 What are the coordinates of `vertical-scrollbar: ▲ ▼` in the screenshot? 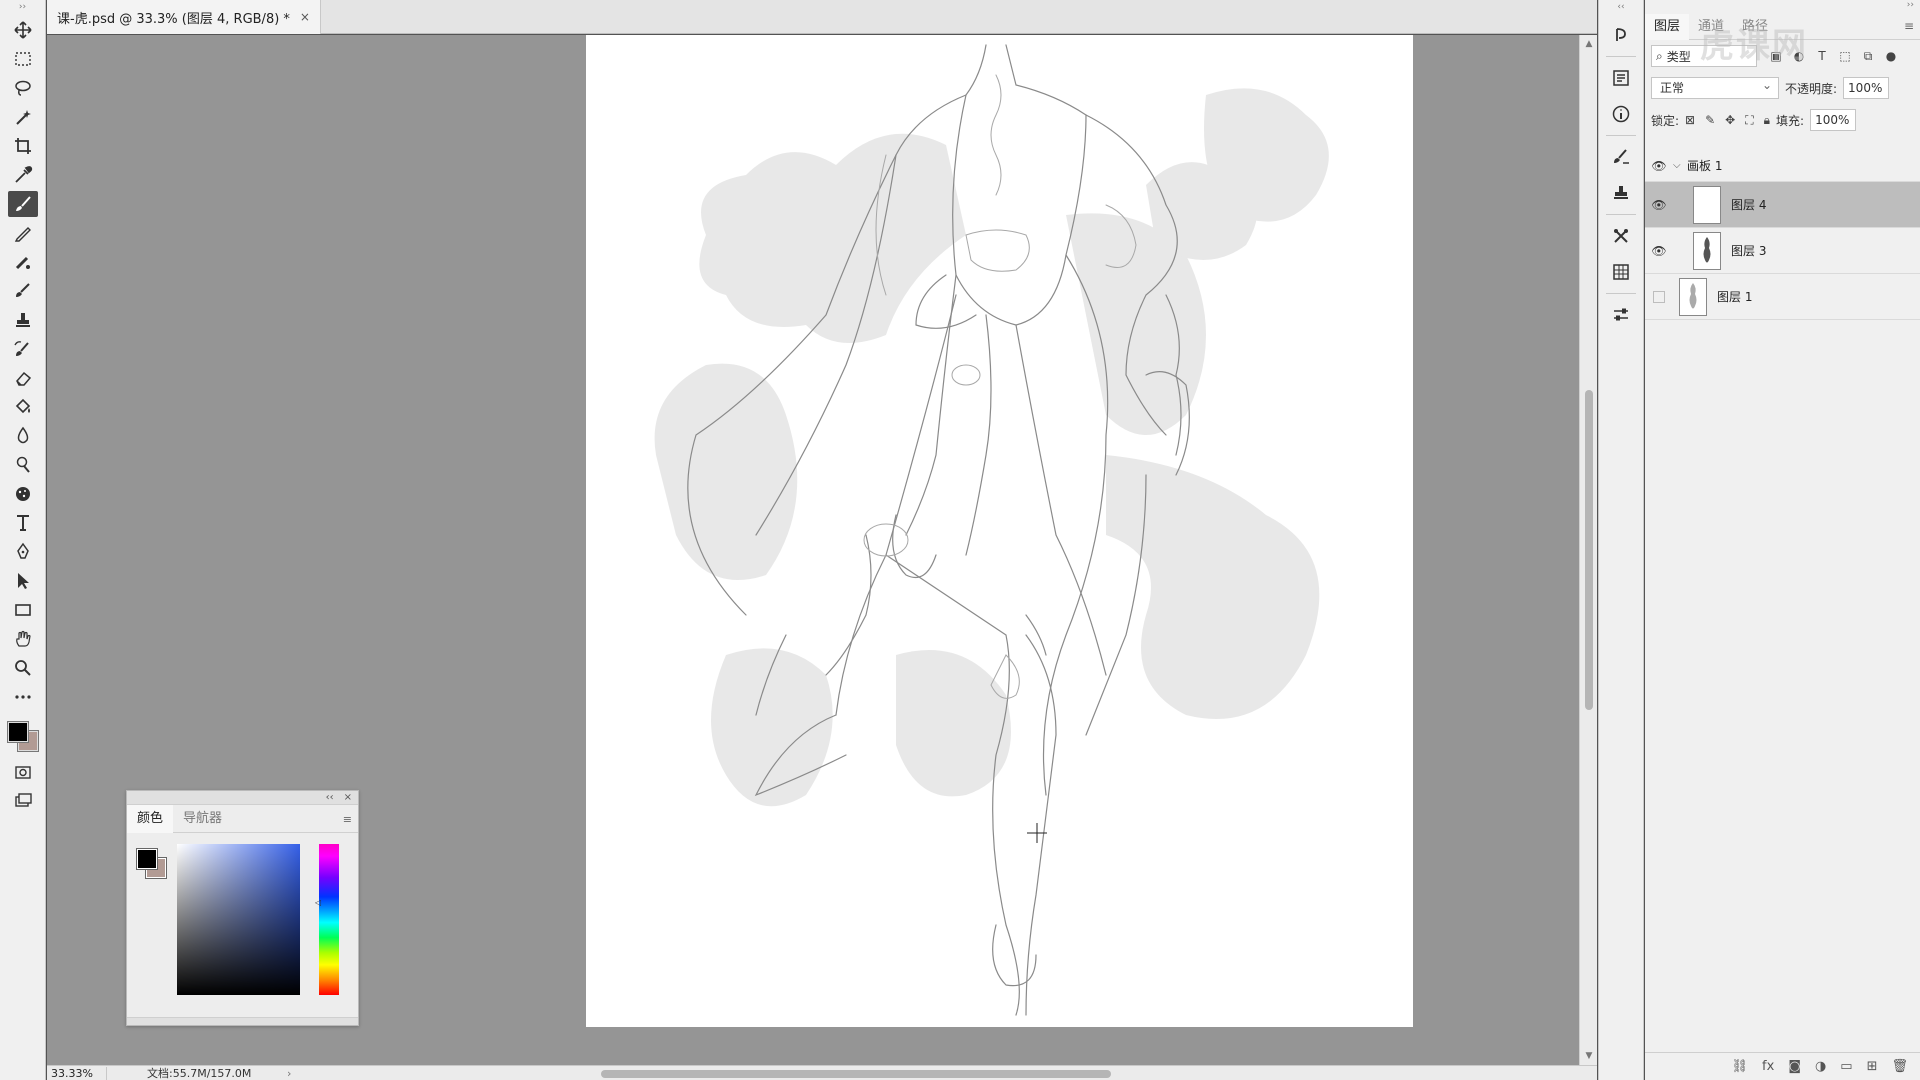 It's located at (1588, 550).